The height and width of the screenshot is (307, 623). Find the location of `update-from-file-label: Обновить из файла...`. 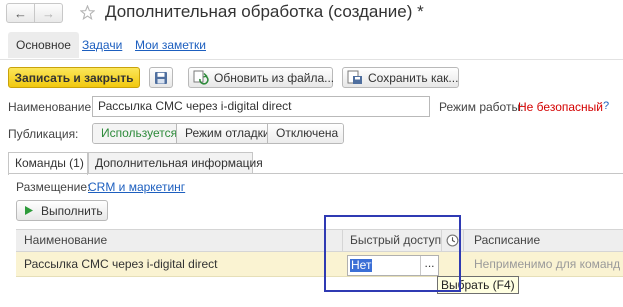

update-from-file-label: Обновить из файла... is located at coordinates (274, 77).